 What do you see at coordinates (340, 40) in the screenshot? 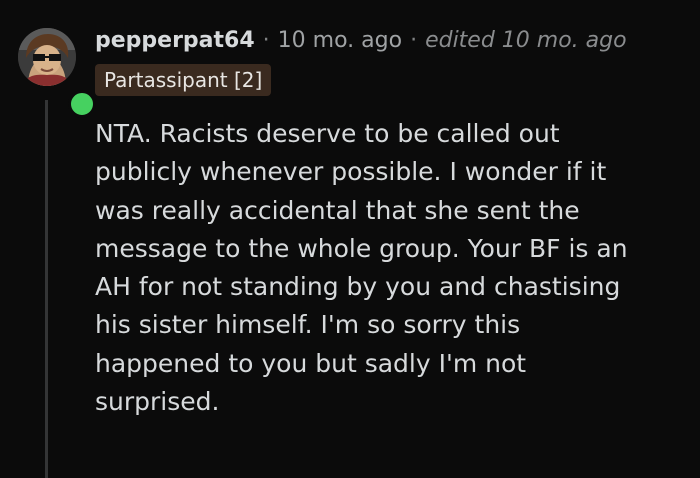
I see `timestamp-link: 10 mo. ago` at bounding box center [340, 40].